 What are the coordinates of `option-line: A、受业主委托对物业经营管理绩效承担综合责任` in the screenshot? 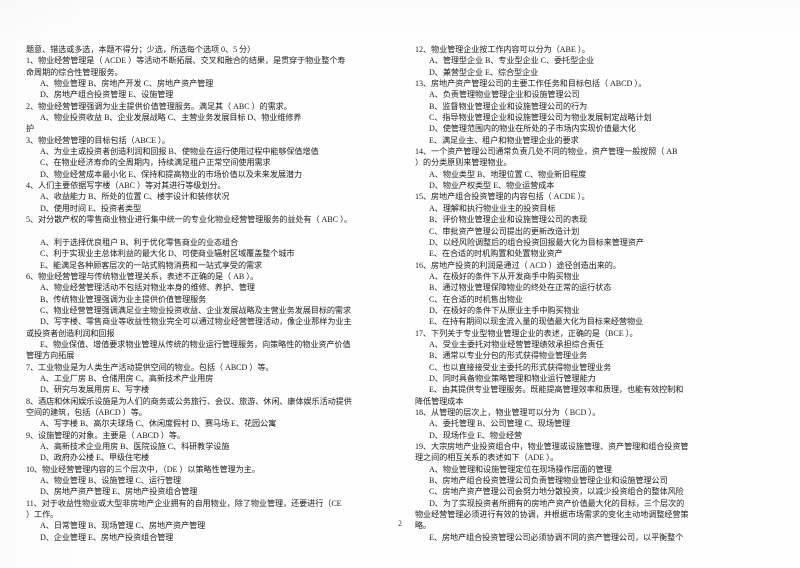 It's located at (516, 344).